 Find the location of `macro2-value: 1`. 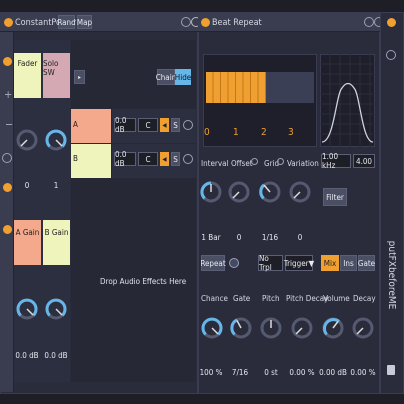

macro2-value: 1 is located at coordinates (56, 185).